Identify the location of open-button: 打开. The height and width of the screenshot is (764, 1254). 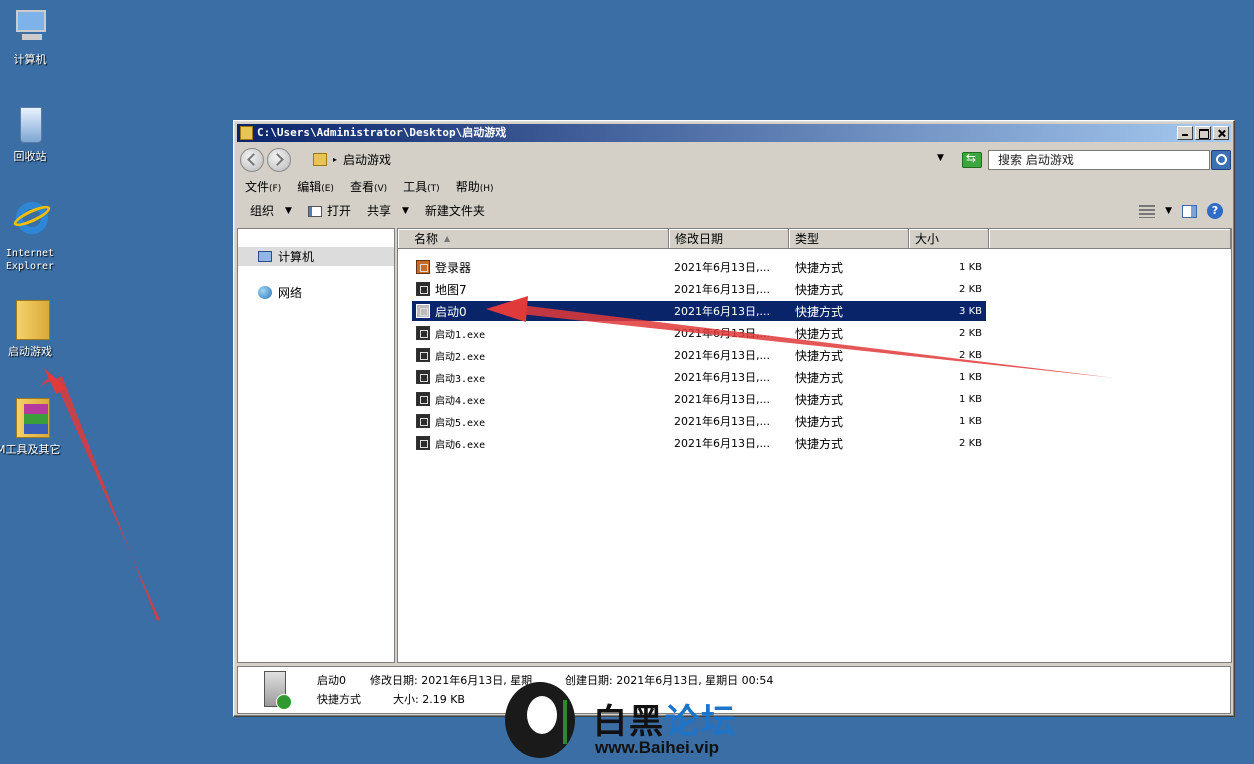
(329, 211).